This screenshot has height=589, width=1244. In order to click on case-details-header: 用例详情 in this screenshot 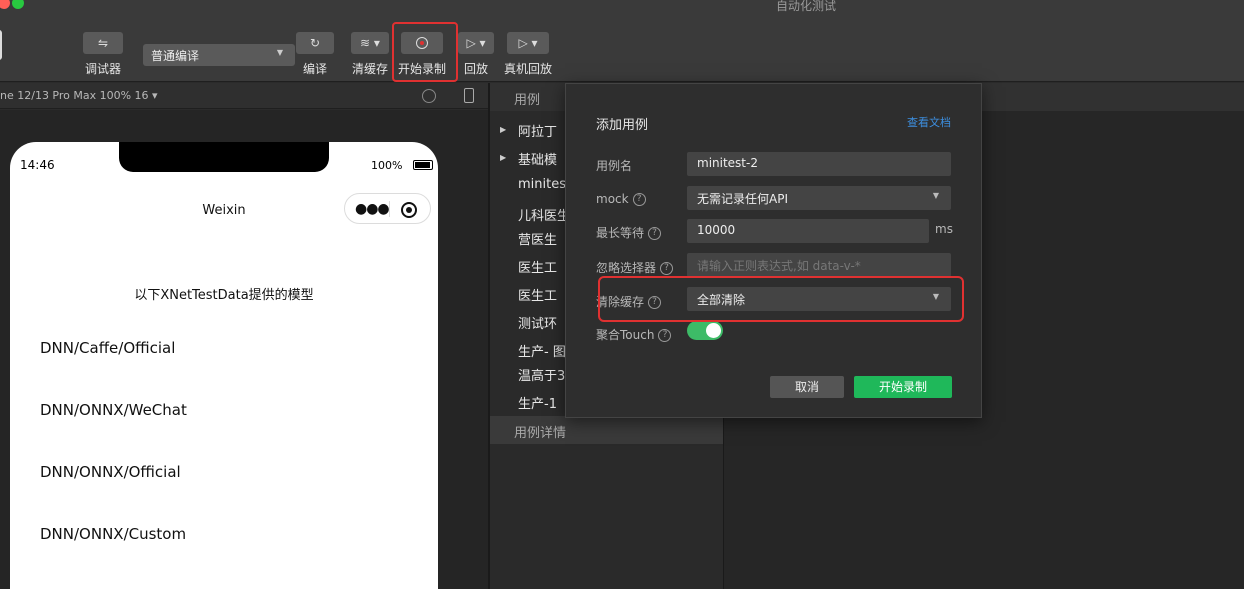, I will do `click(606, 430)`.